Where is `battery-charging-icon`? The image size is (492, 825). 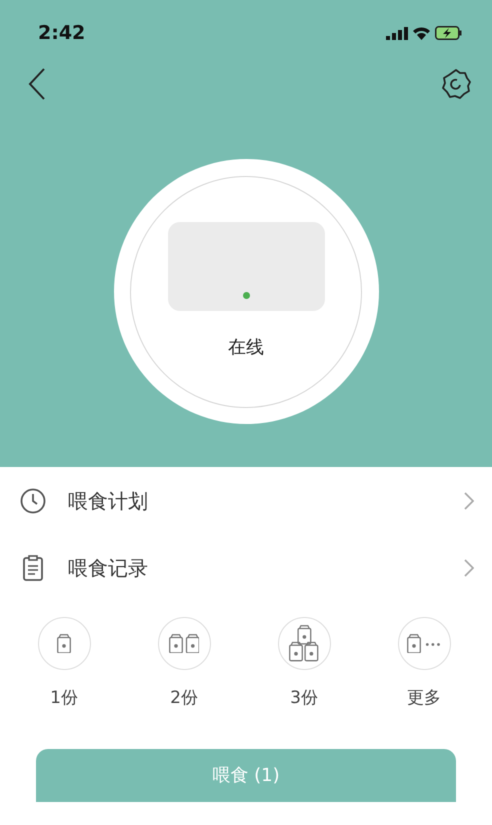 battery-charging-icon is located at coordinates (448, 33).